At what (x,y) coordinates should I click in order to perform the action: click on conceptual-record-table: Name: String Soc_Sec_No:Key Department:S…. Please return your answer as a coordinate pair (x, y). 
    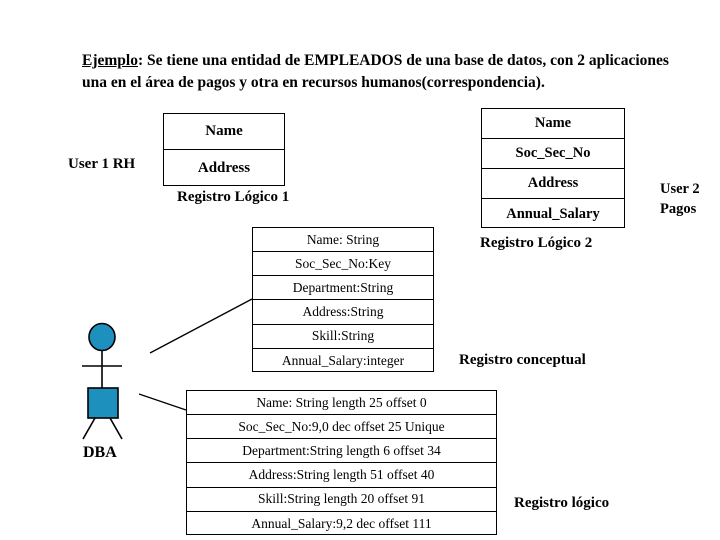
    Looking at the image, I should click on (343, 299).